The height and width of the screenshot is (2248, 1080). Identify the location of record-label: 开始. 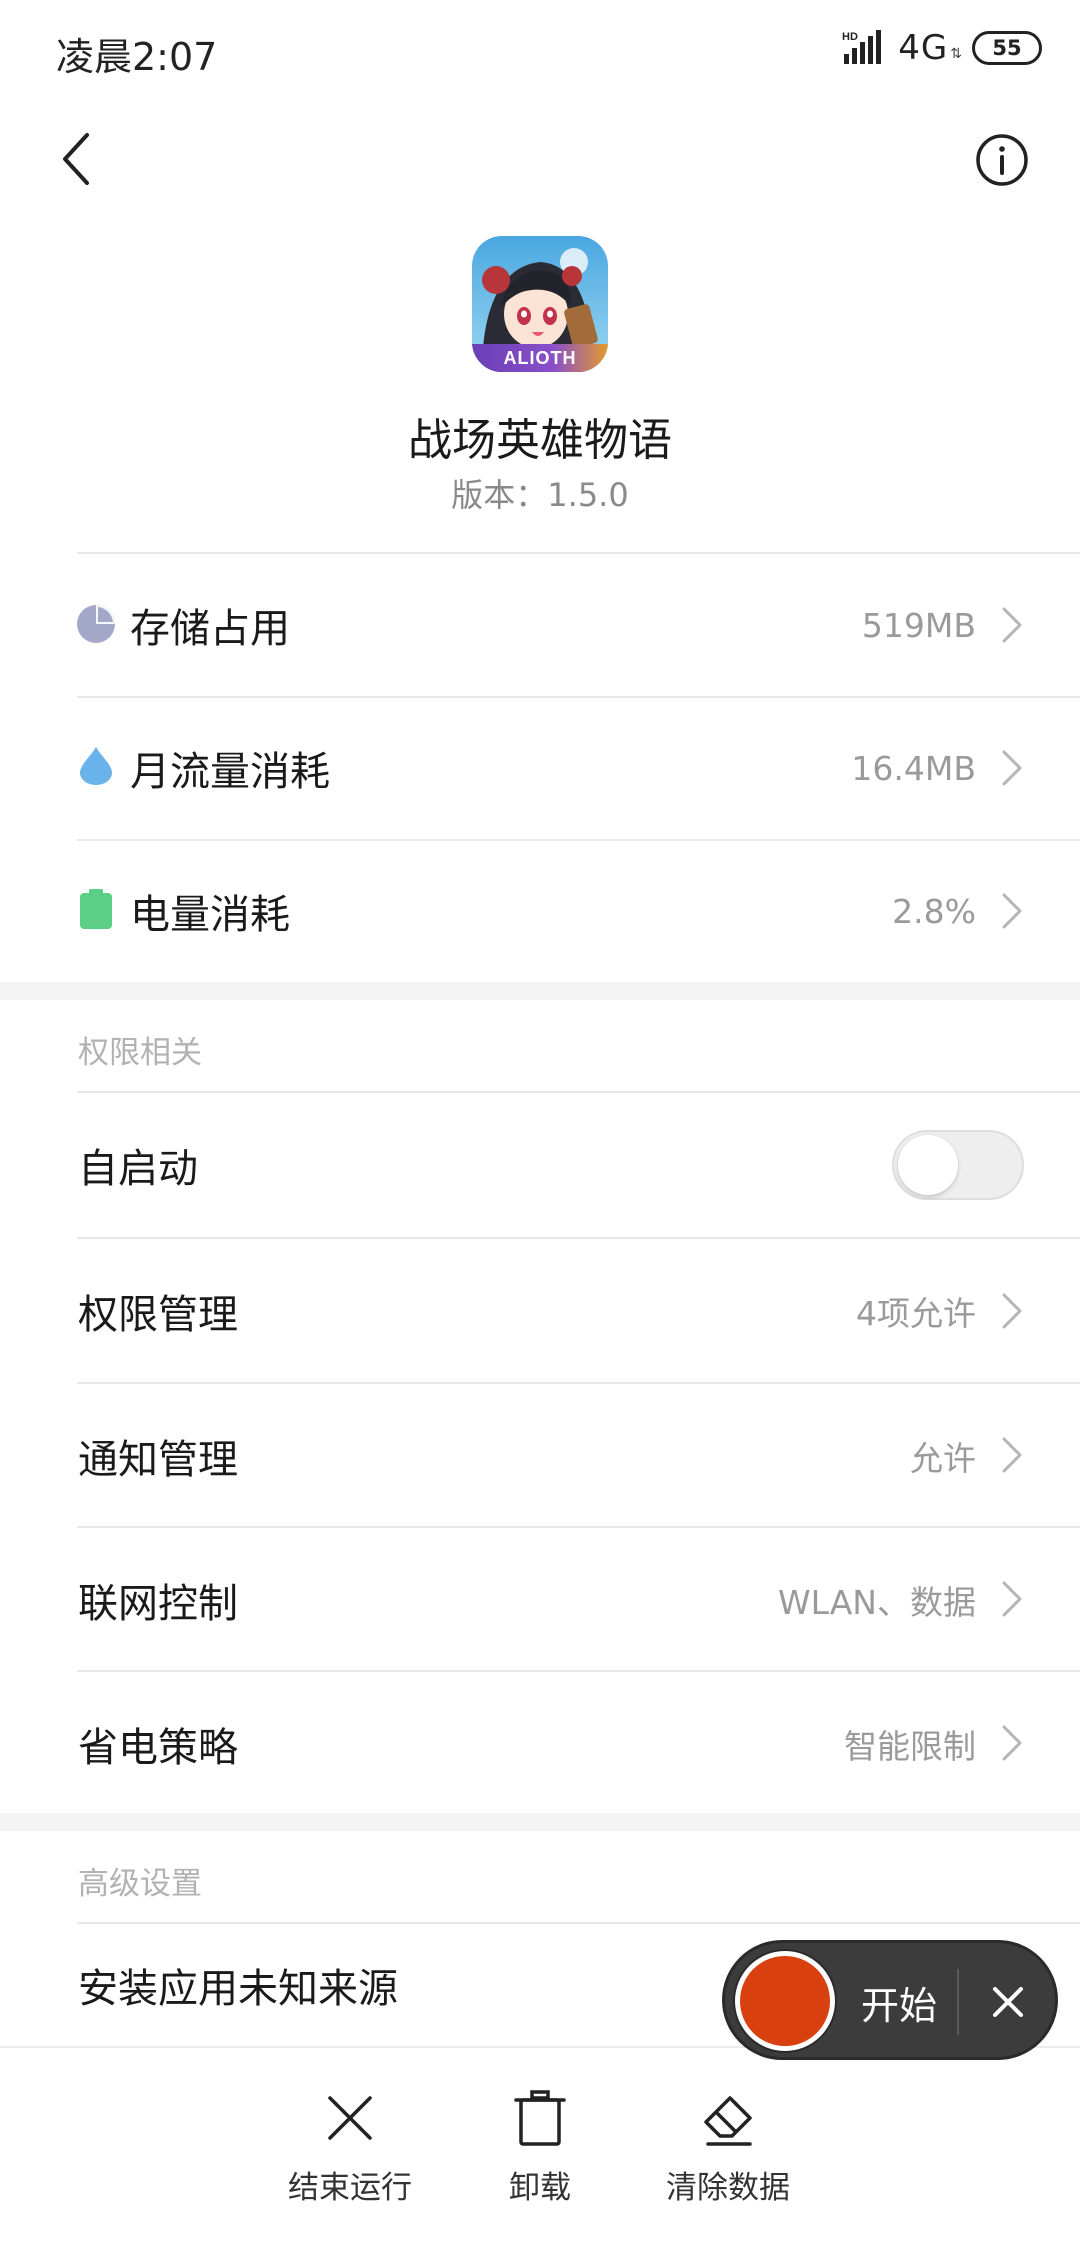
(899, 2002).